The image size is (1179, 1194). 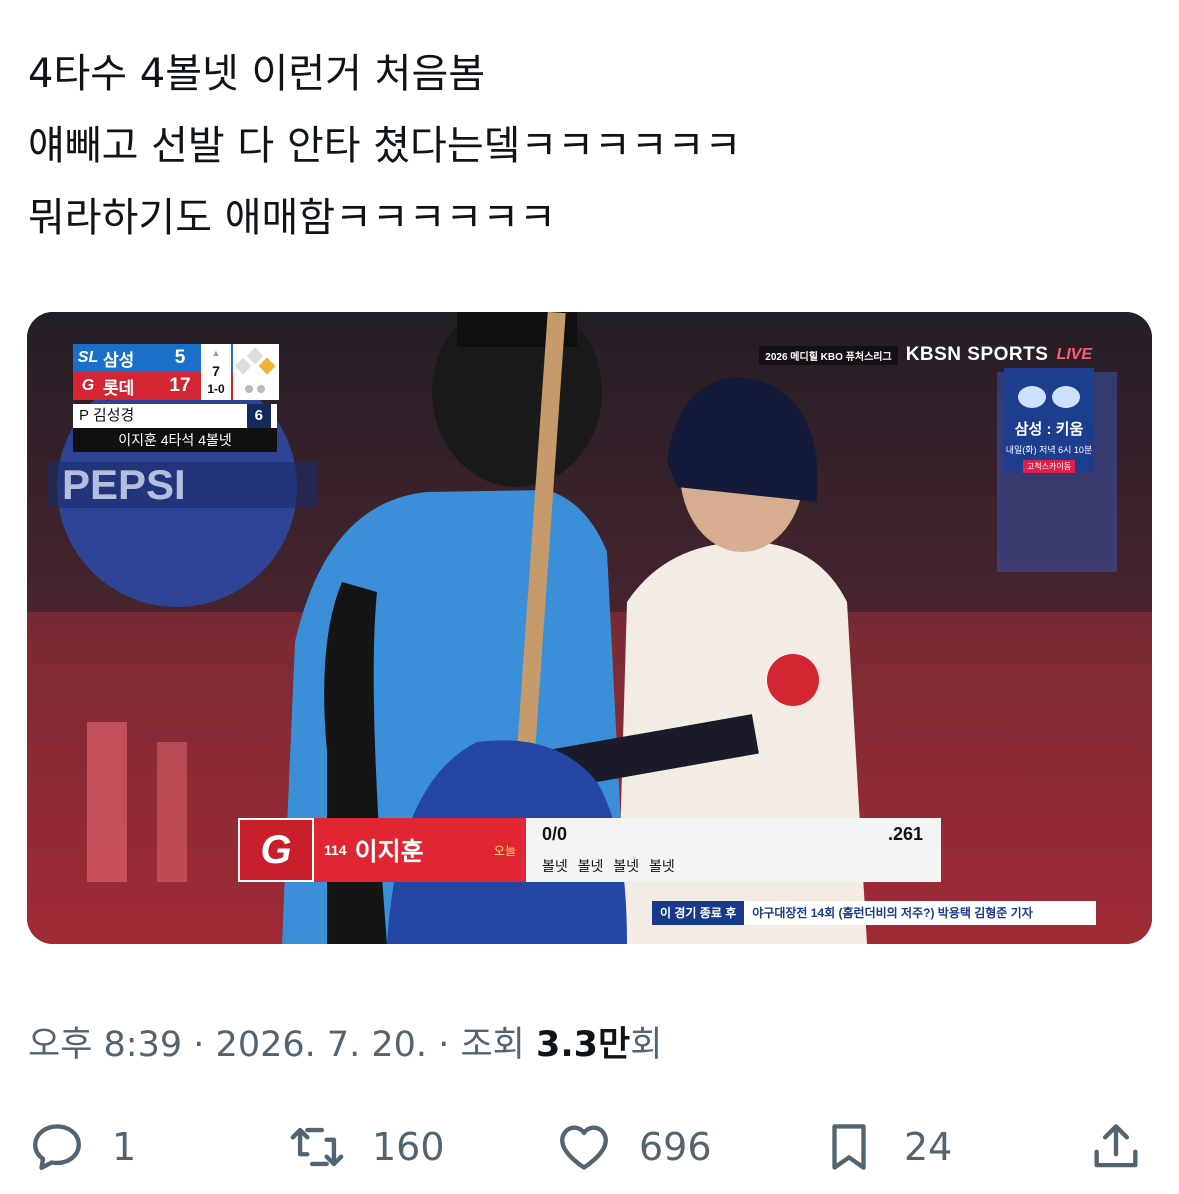 What do you see at coordinates (1032, 397) in the screenshot?
I see `samsung-emblem-icon` at bounding box center [1032, 397].